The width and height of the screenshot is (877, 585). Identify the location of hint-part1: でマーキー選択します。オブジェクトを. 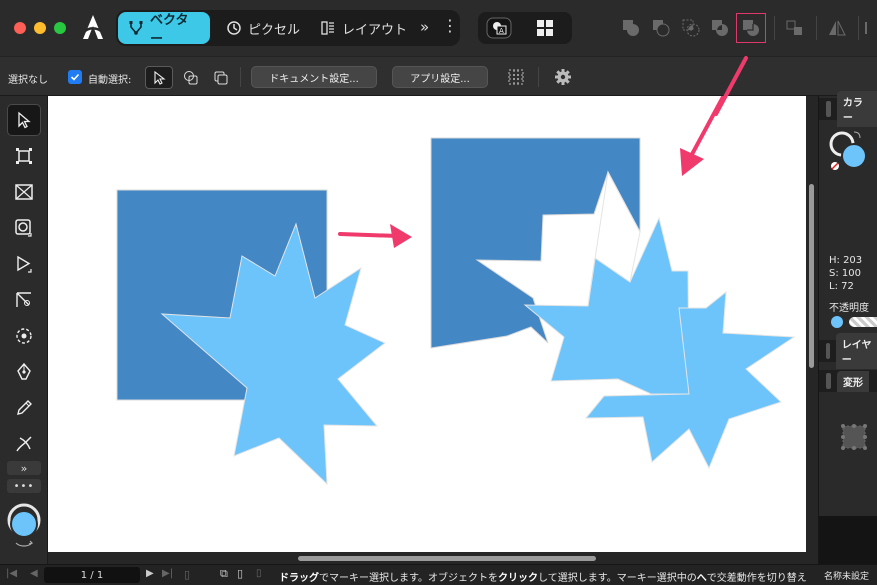
(408, 578).